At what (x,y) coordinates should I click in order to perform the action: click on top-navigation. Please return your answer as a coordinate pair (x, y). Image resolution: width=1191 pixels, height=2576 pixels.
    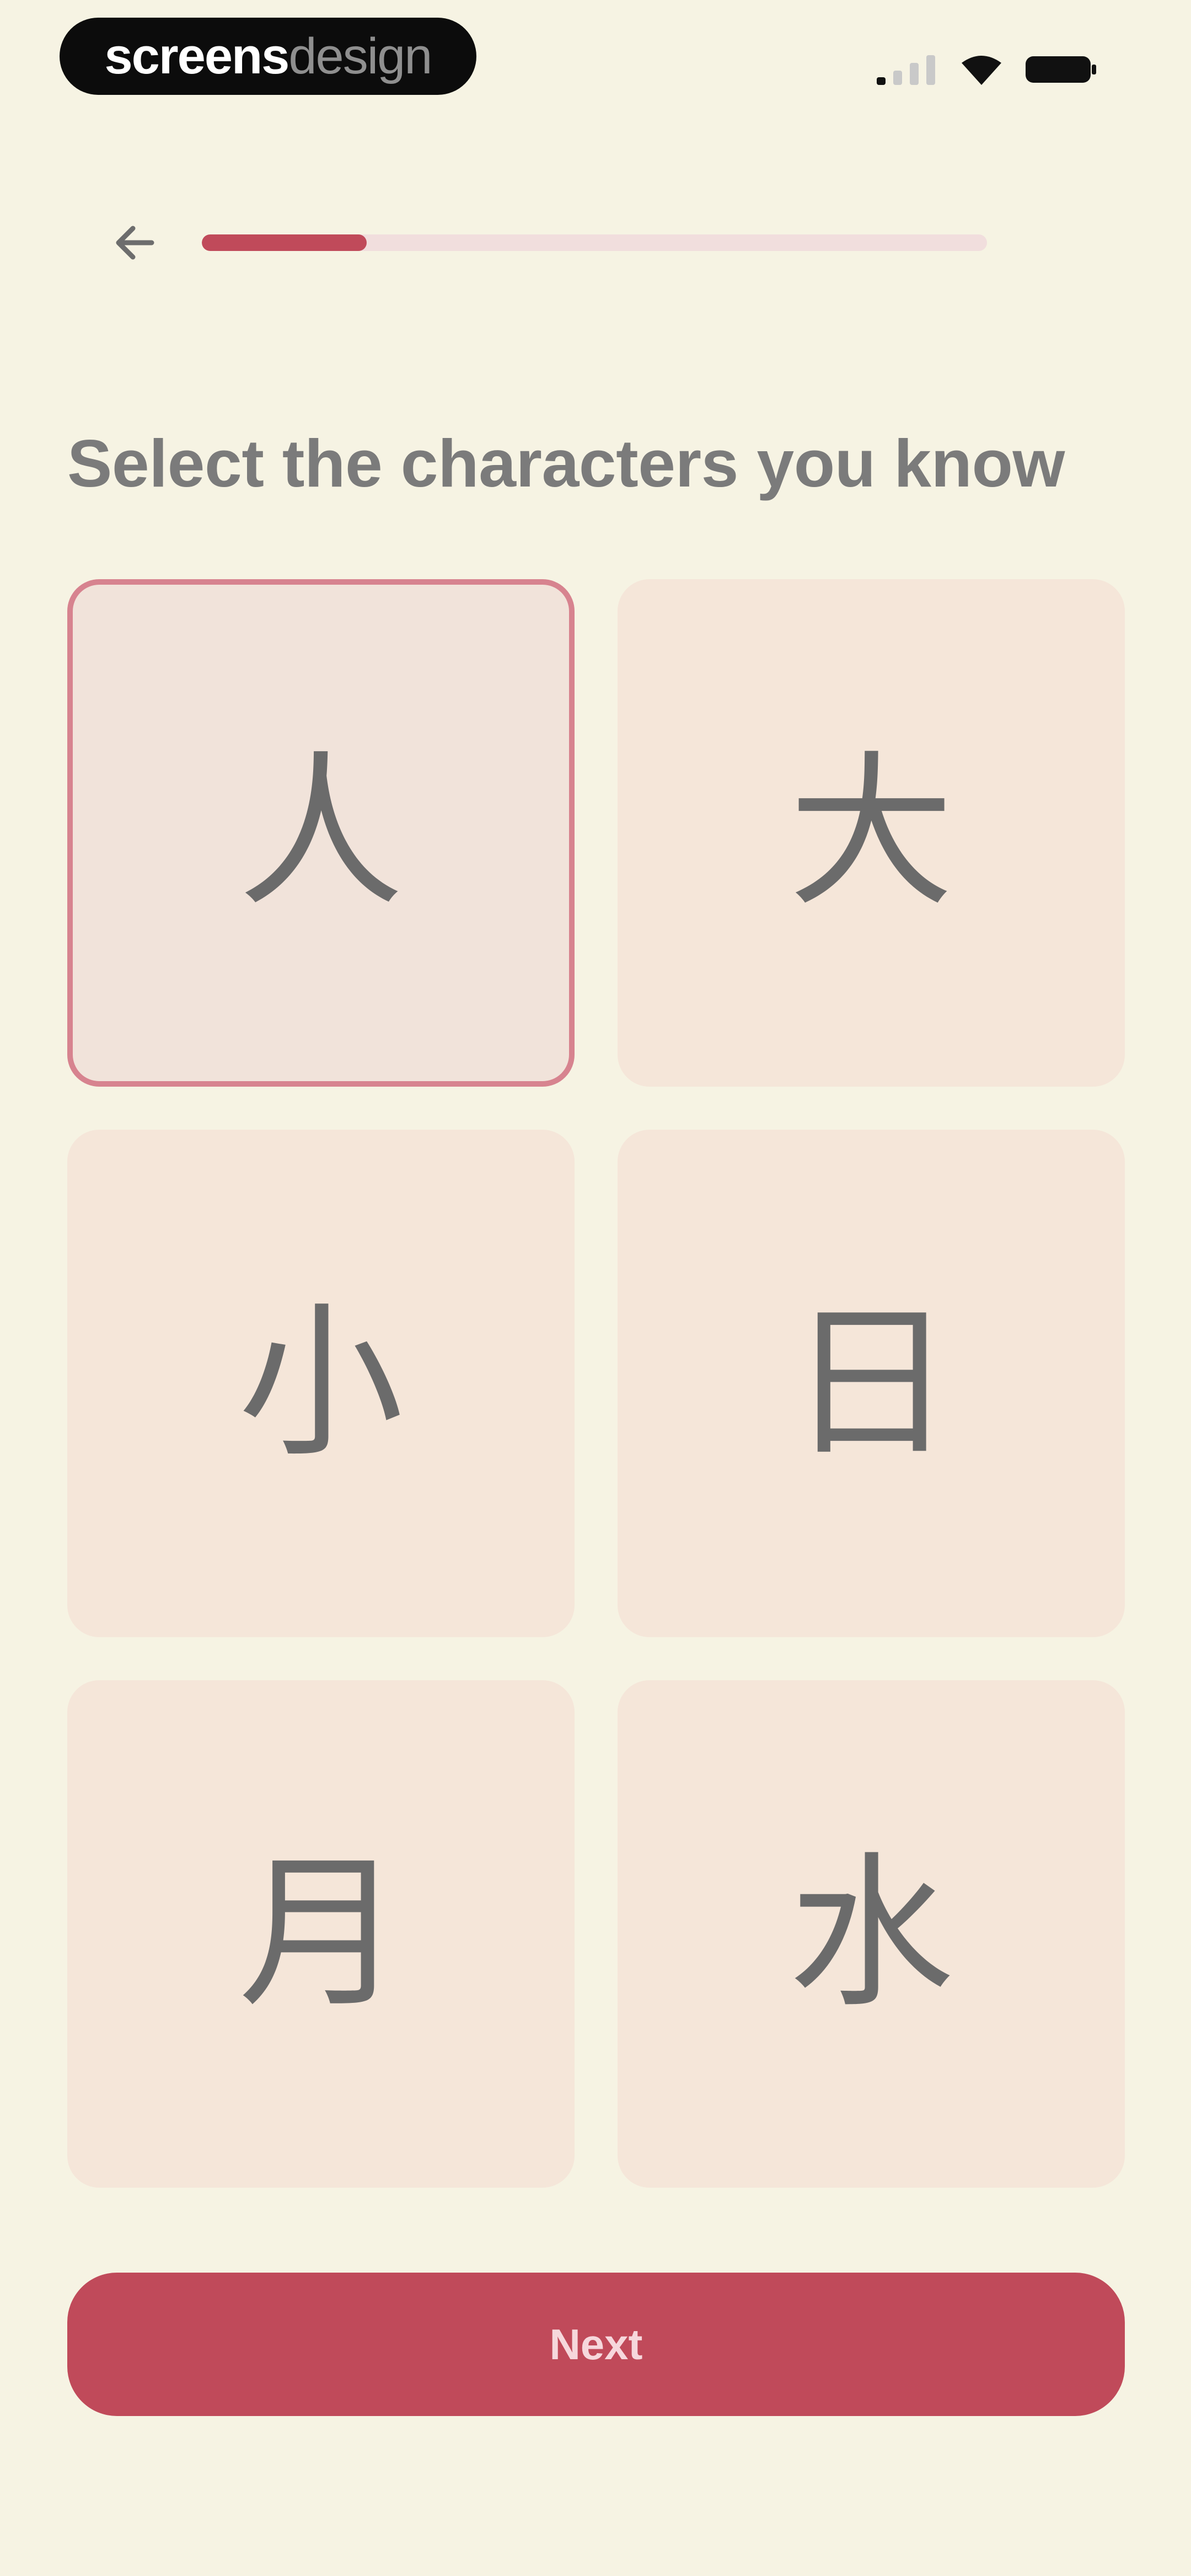
    Looking at the image, I should click on (595, 243).